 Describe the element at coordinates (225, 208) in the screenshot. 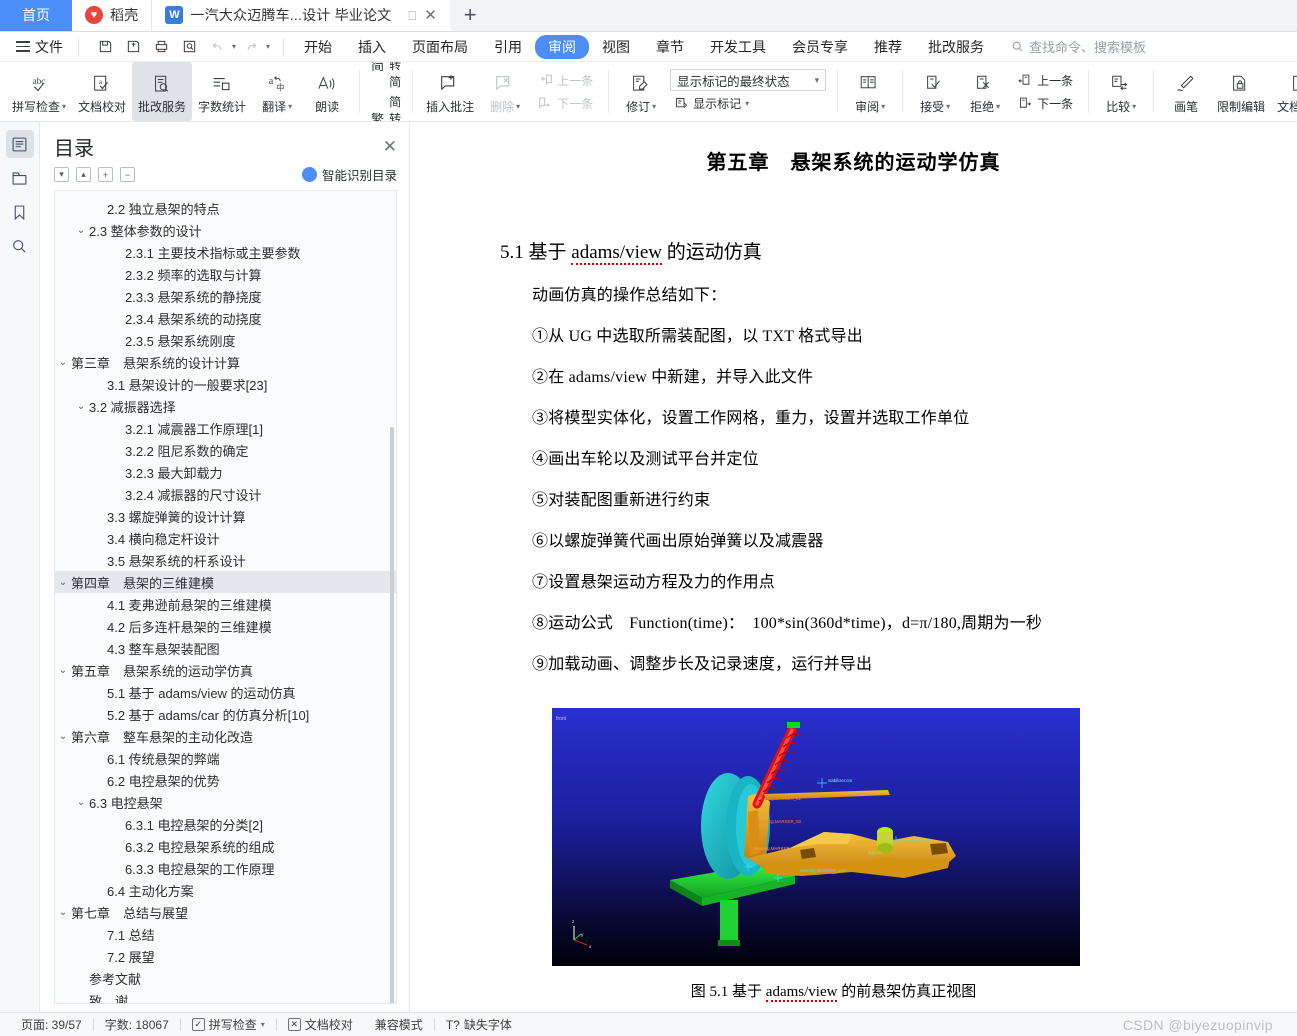

I see `outline-item: 2.2 独立悬架的特点` at that location.